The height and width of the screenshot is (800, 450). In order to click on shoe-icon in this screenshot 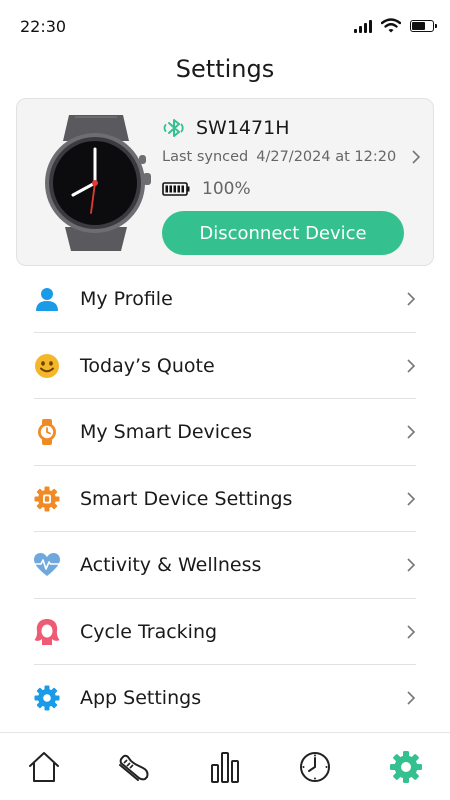, I will do `click(134, 767)`.